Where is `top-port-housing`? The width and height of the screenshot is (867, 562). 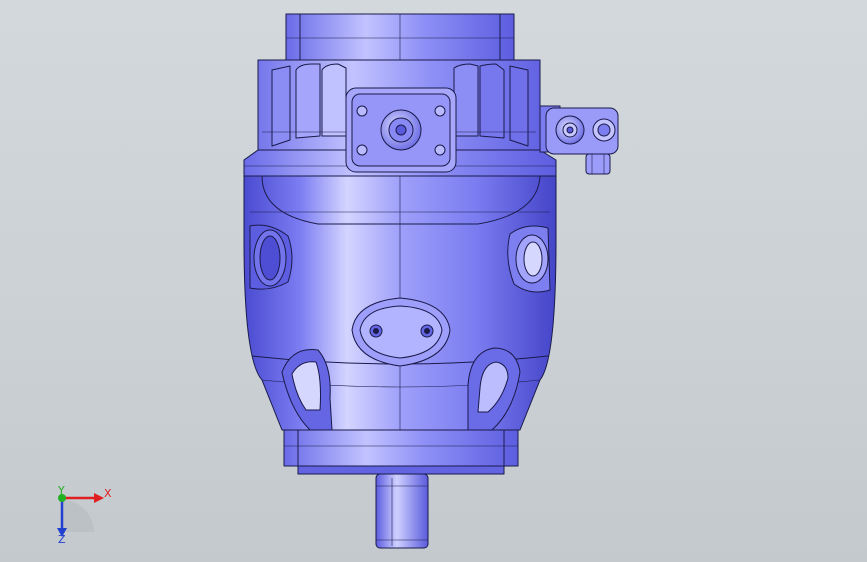 top-port-housing is located at coordinates (400, 38).